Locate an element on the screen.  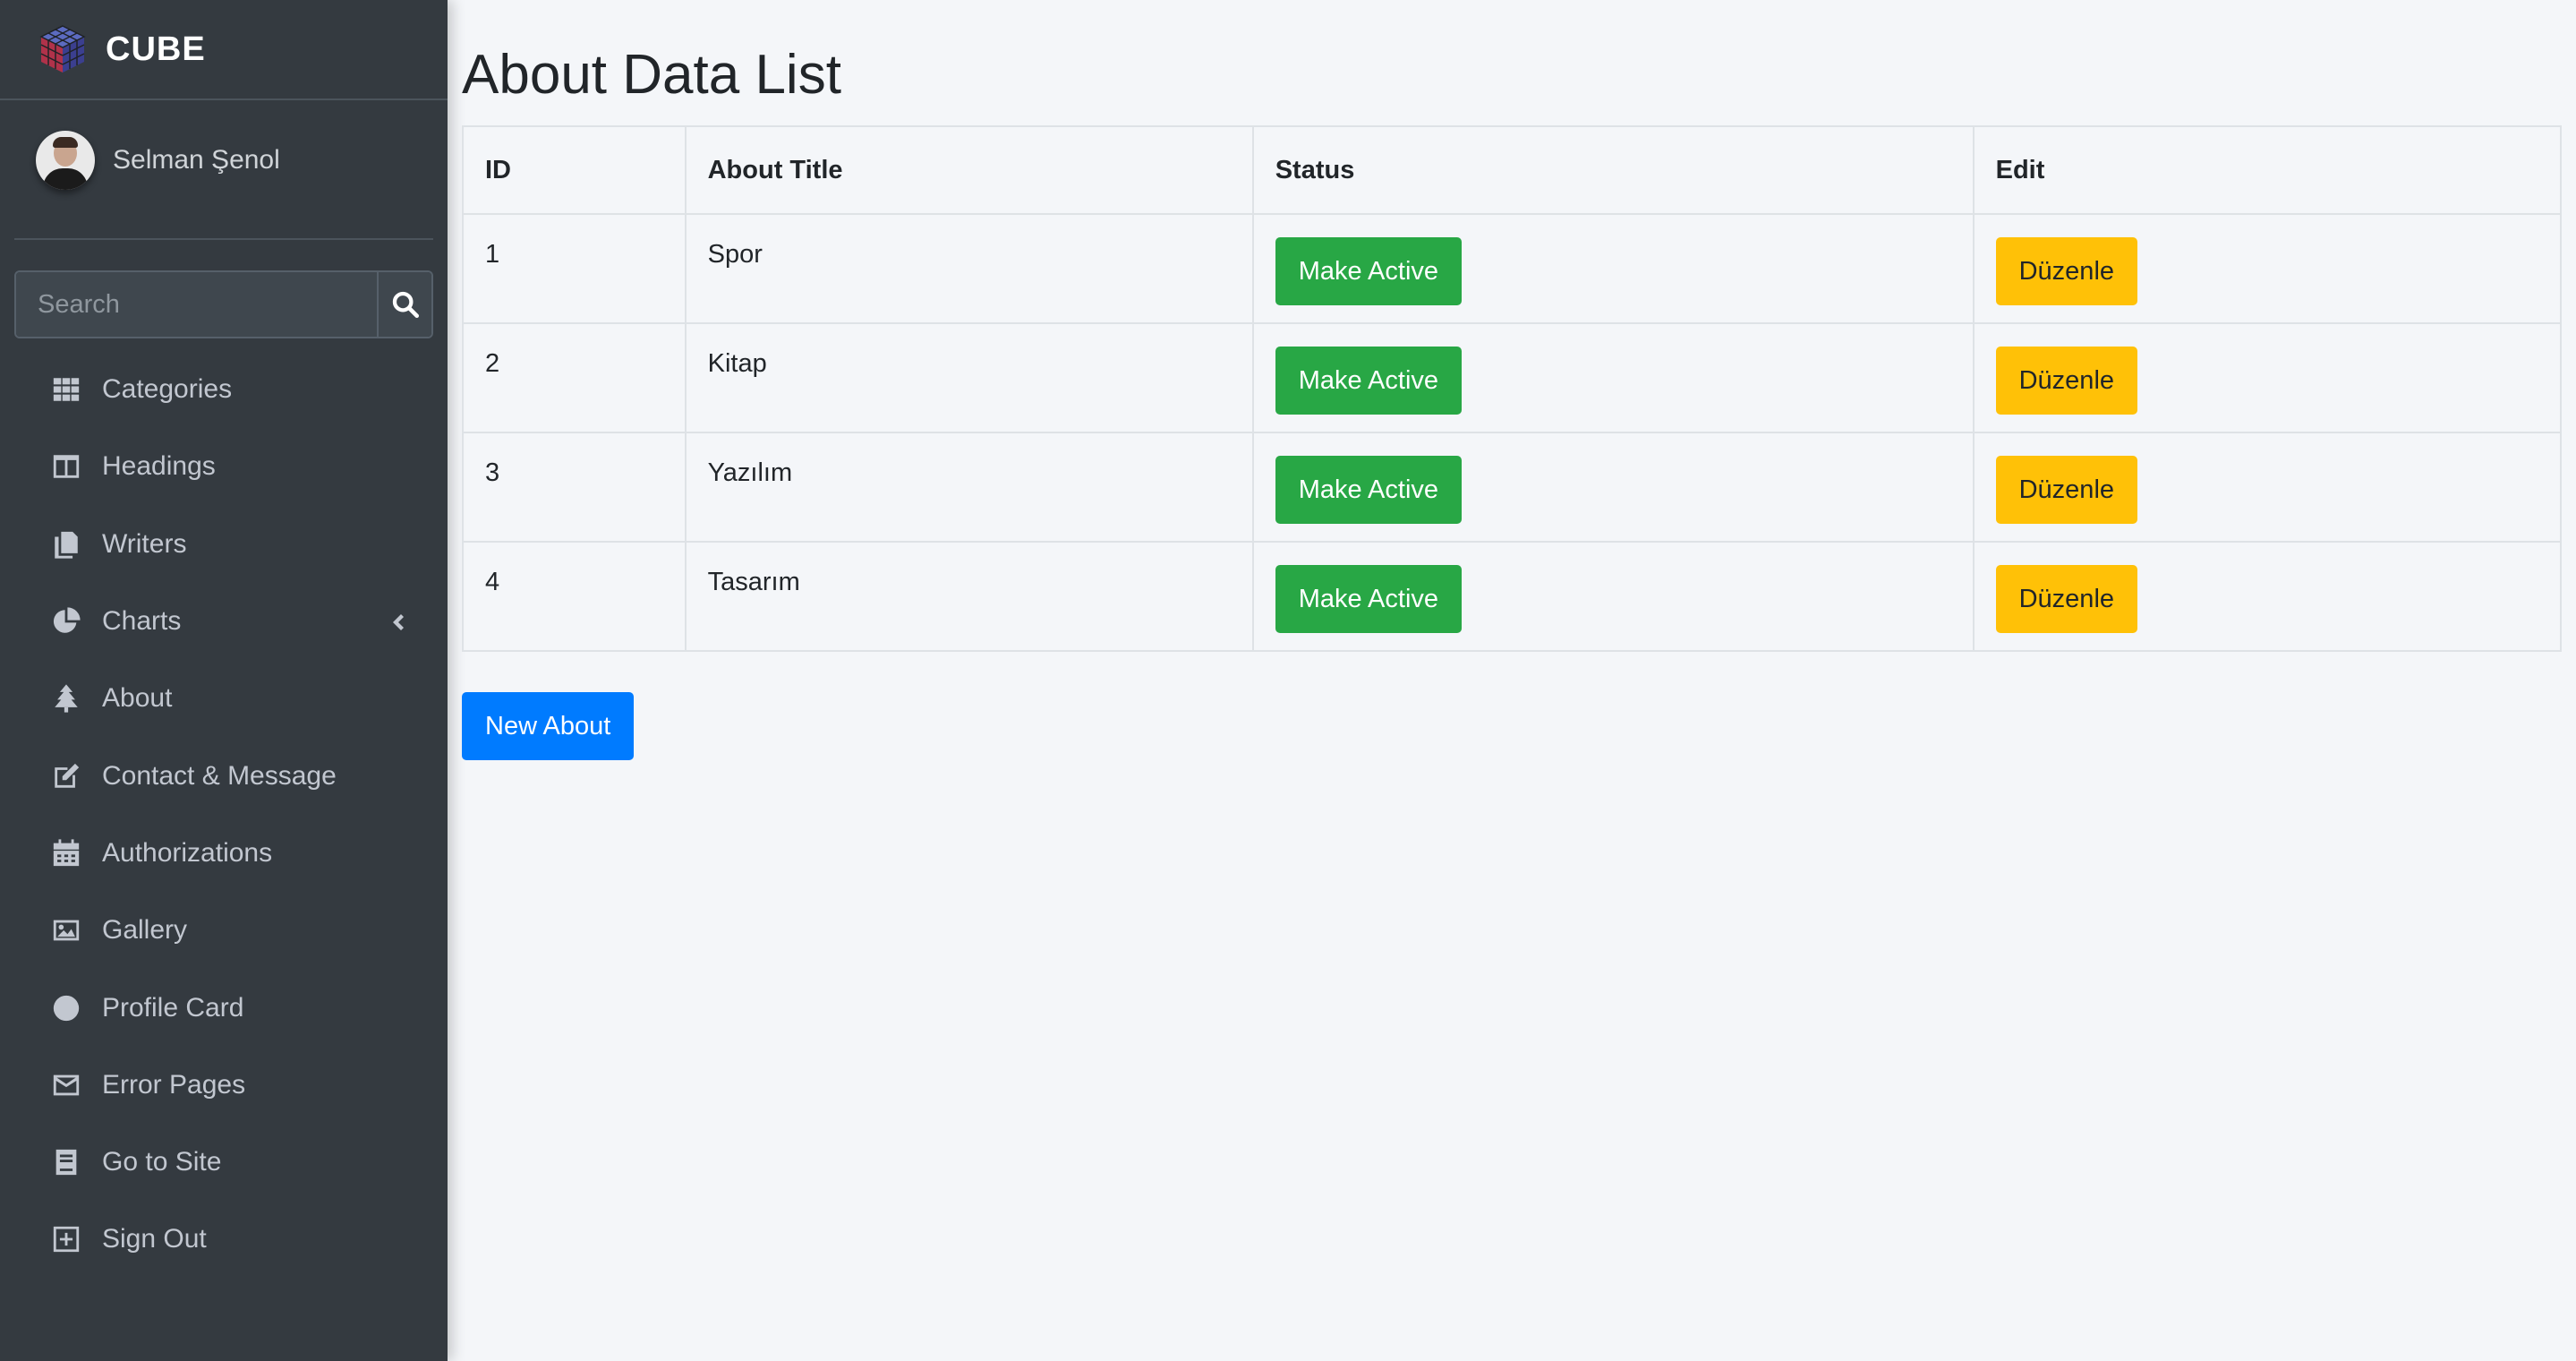
sidebar-item-categories: Categories is located at coordinates (224, 390).